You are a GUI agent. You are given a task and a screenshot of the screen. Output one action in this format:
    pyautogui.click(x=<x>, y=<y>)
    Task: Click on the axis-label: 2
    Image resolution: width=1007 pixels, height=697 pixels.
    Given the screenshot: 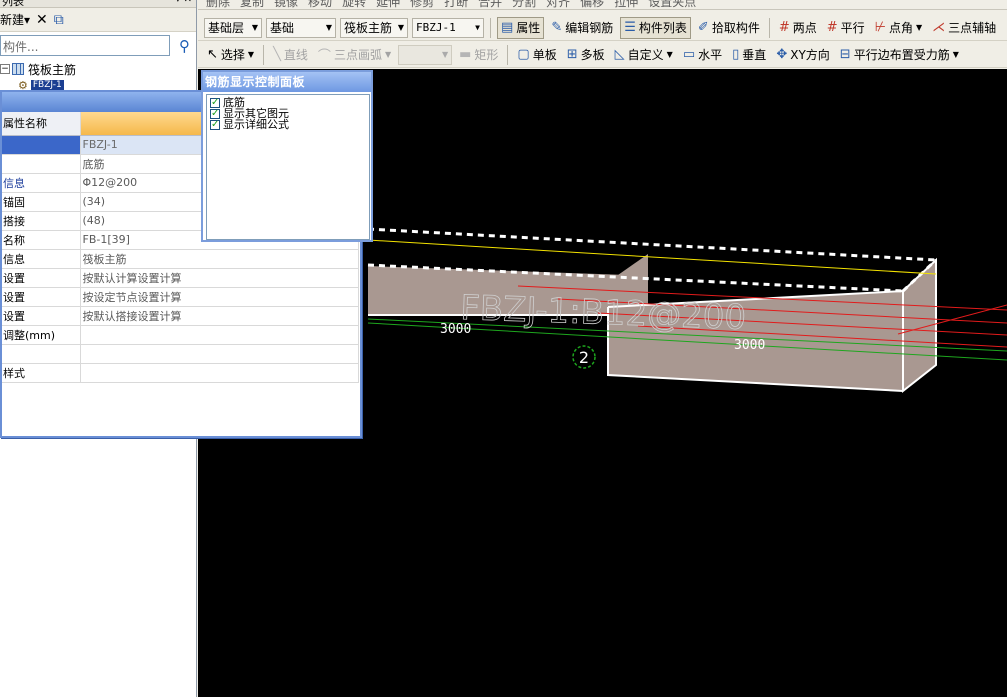 What is the action you would take?
    pyautogui.click(x=584, y=357)
    